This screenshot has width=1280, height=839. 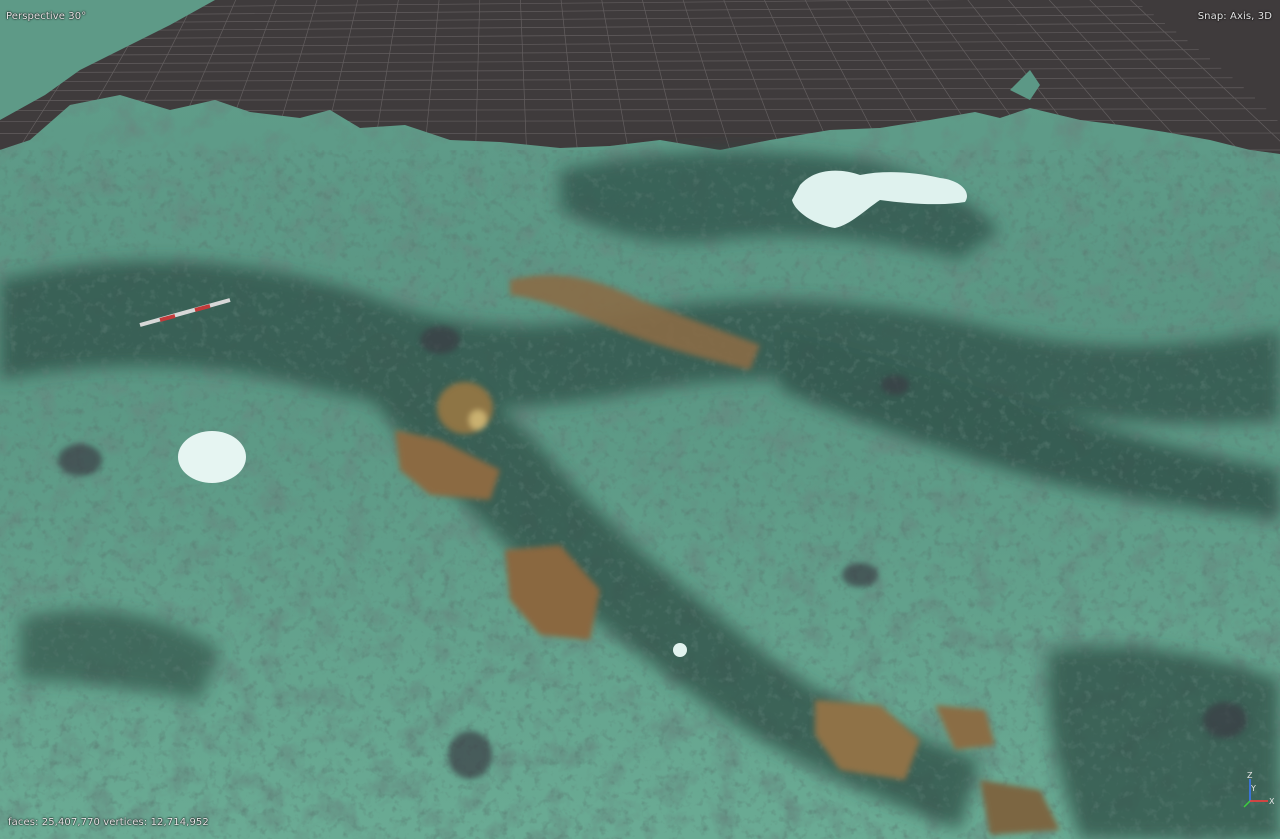 What do you see at coordinates (1247, 804) in the screenshot?
I see `y-axis-line` at bounding box center [1247, 804].